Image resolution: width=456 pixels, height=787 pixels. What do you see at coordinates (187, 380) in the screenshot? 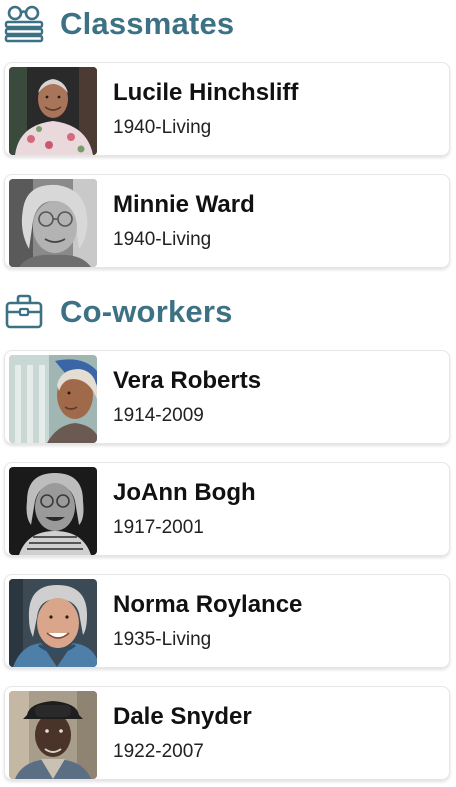
I see `person-name: Vera Roberts` at bounding box center [187, 380].